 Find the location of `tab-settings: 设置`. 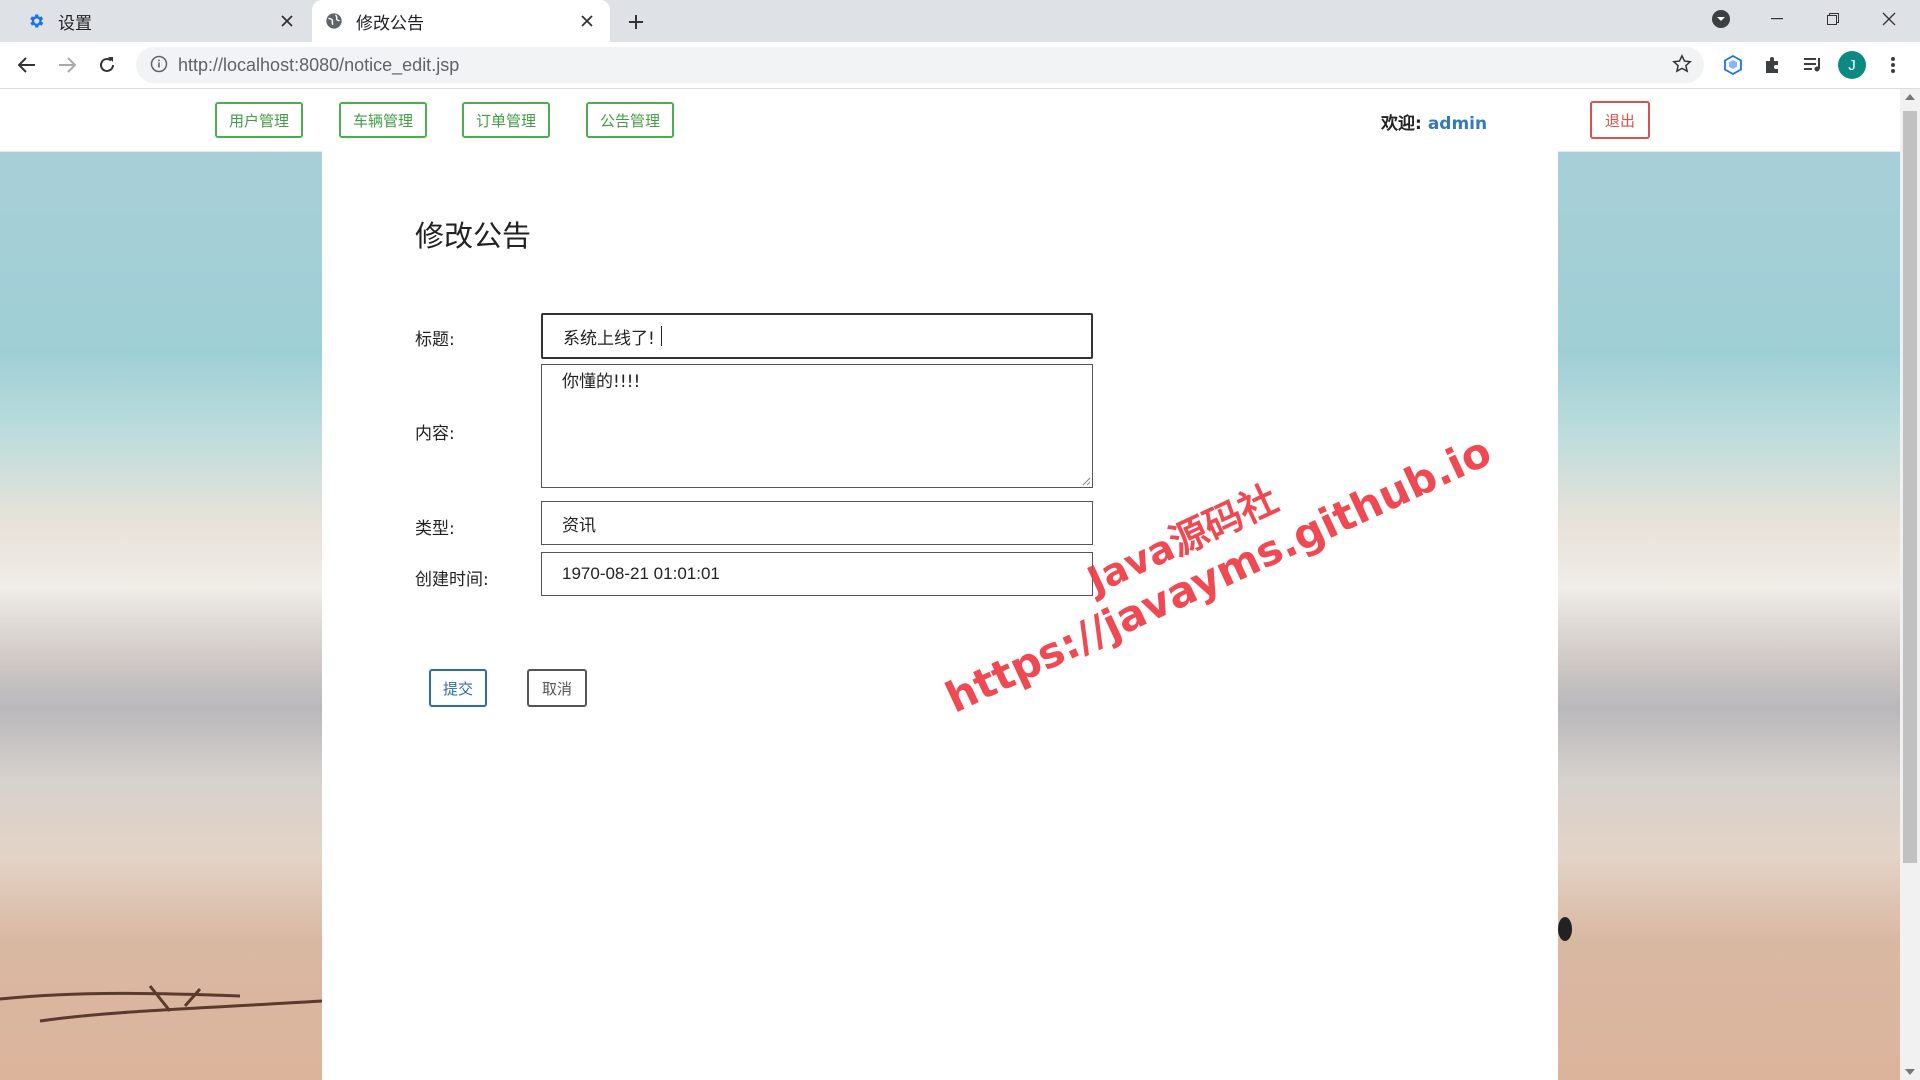

tab-settings: 设置 is located at coordinates (160, 21).